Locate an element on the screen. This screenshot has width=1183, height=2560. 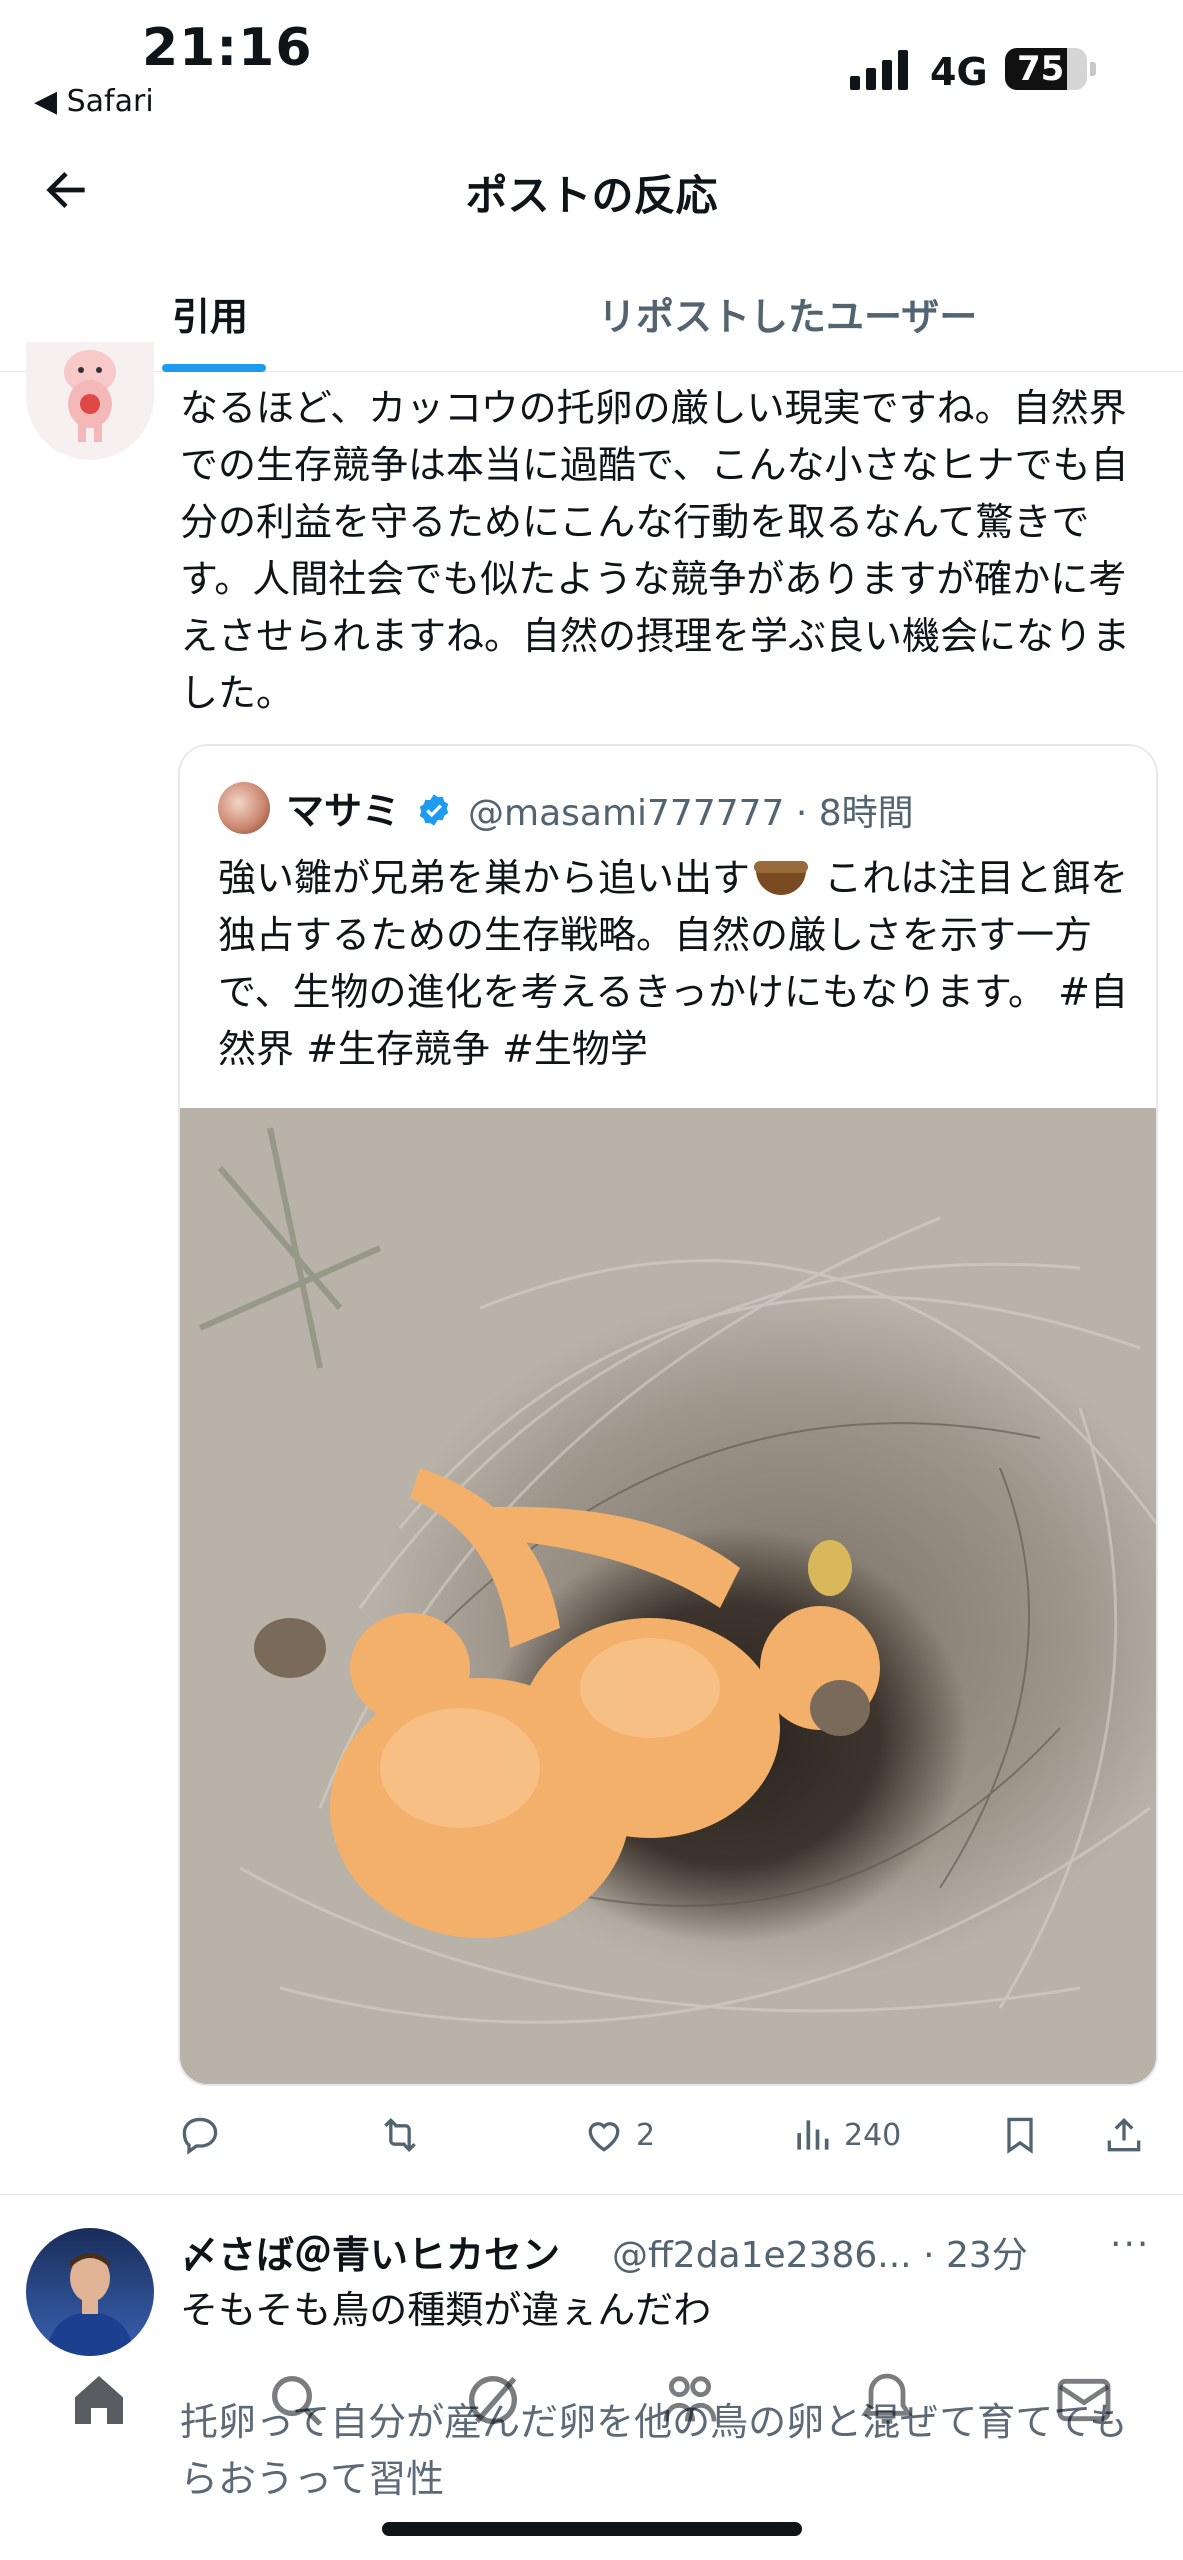
more-options-button: ··· is located at coordinates (1130, 2244).